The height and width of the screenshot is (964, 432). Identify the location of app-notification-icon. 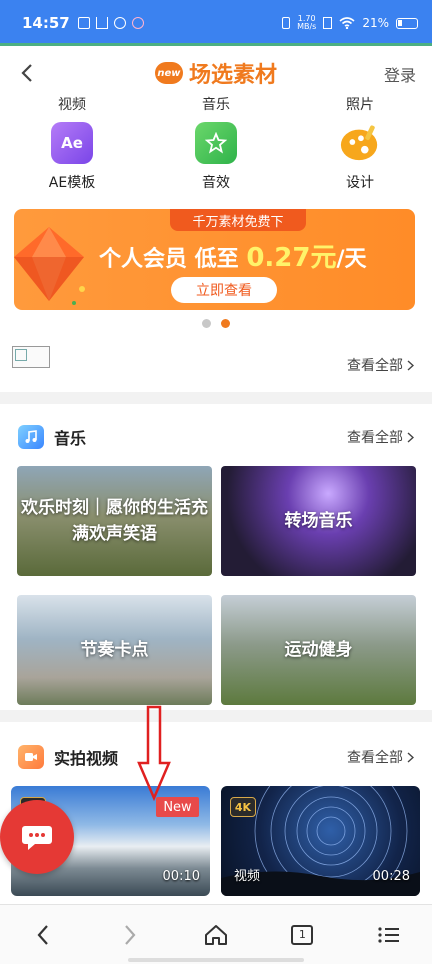
(119, 23).